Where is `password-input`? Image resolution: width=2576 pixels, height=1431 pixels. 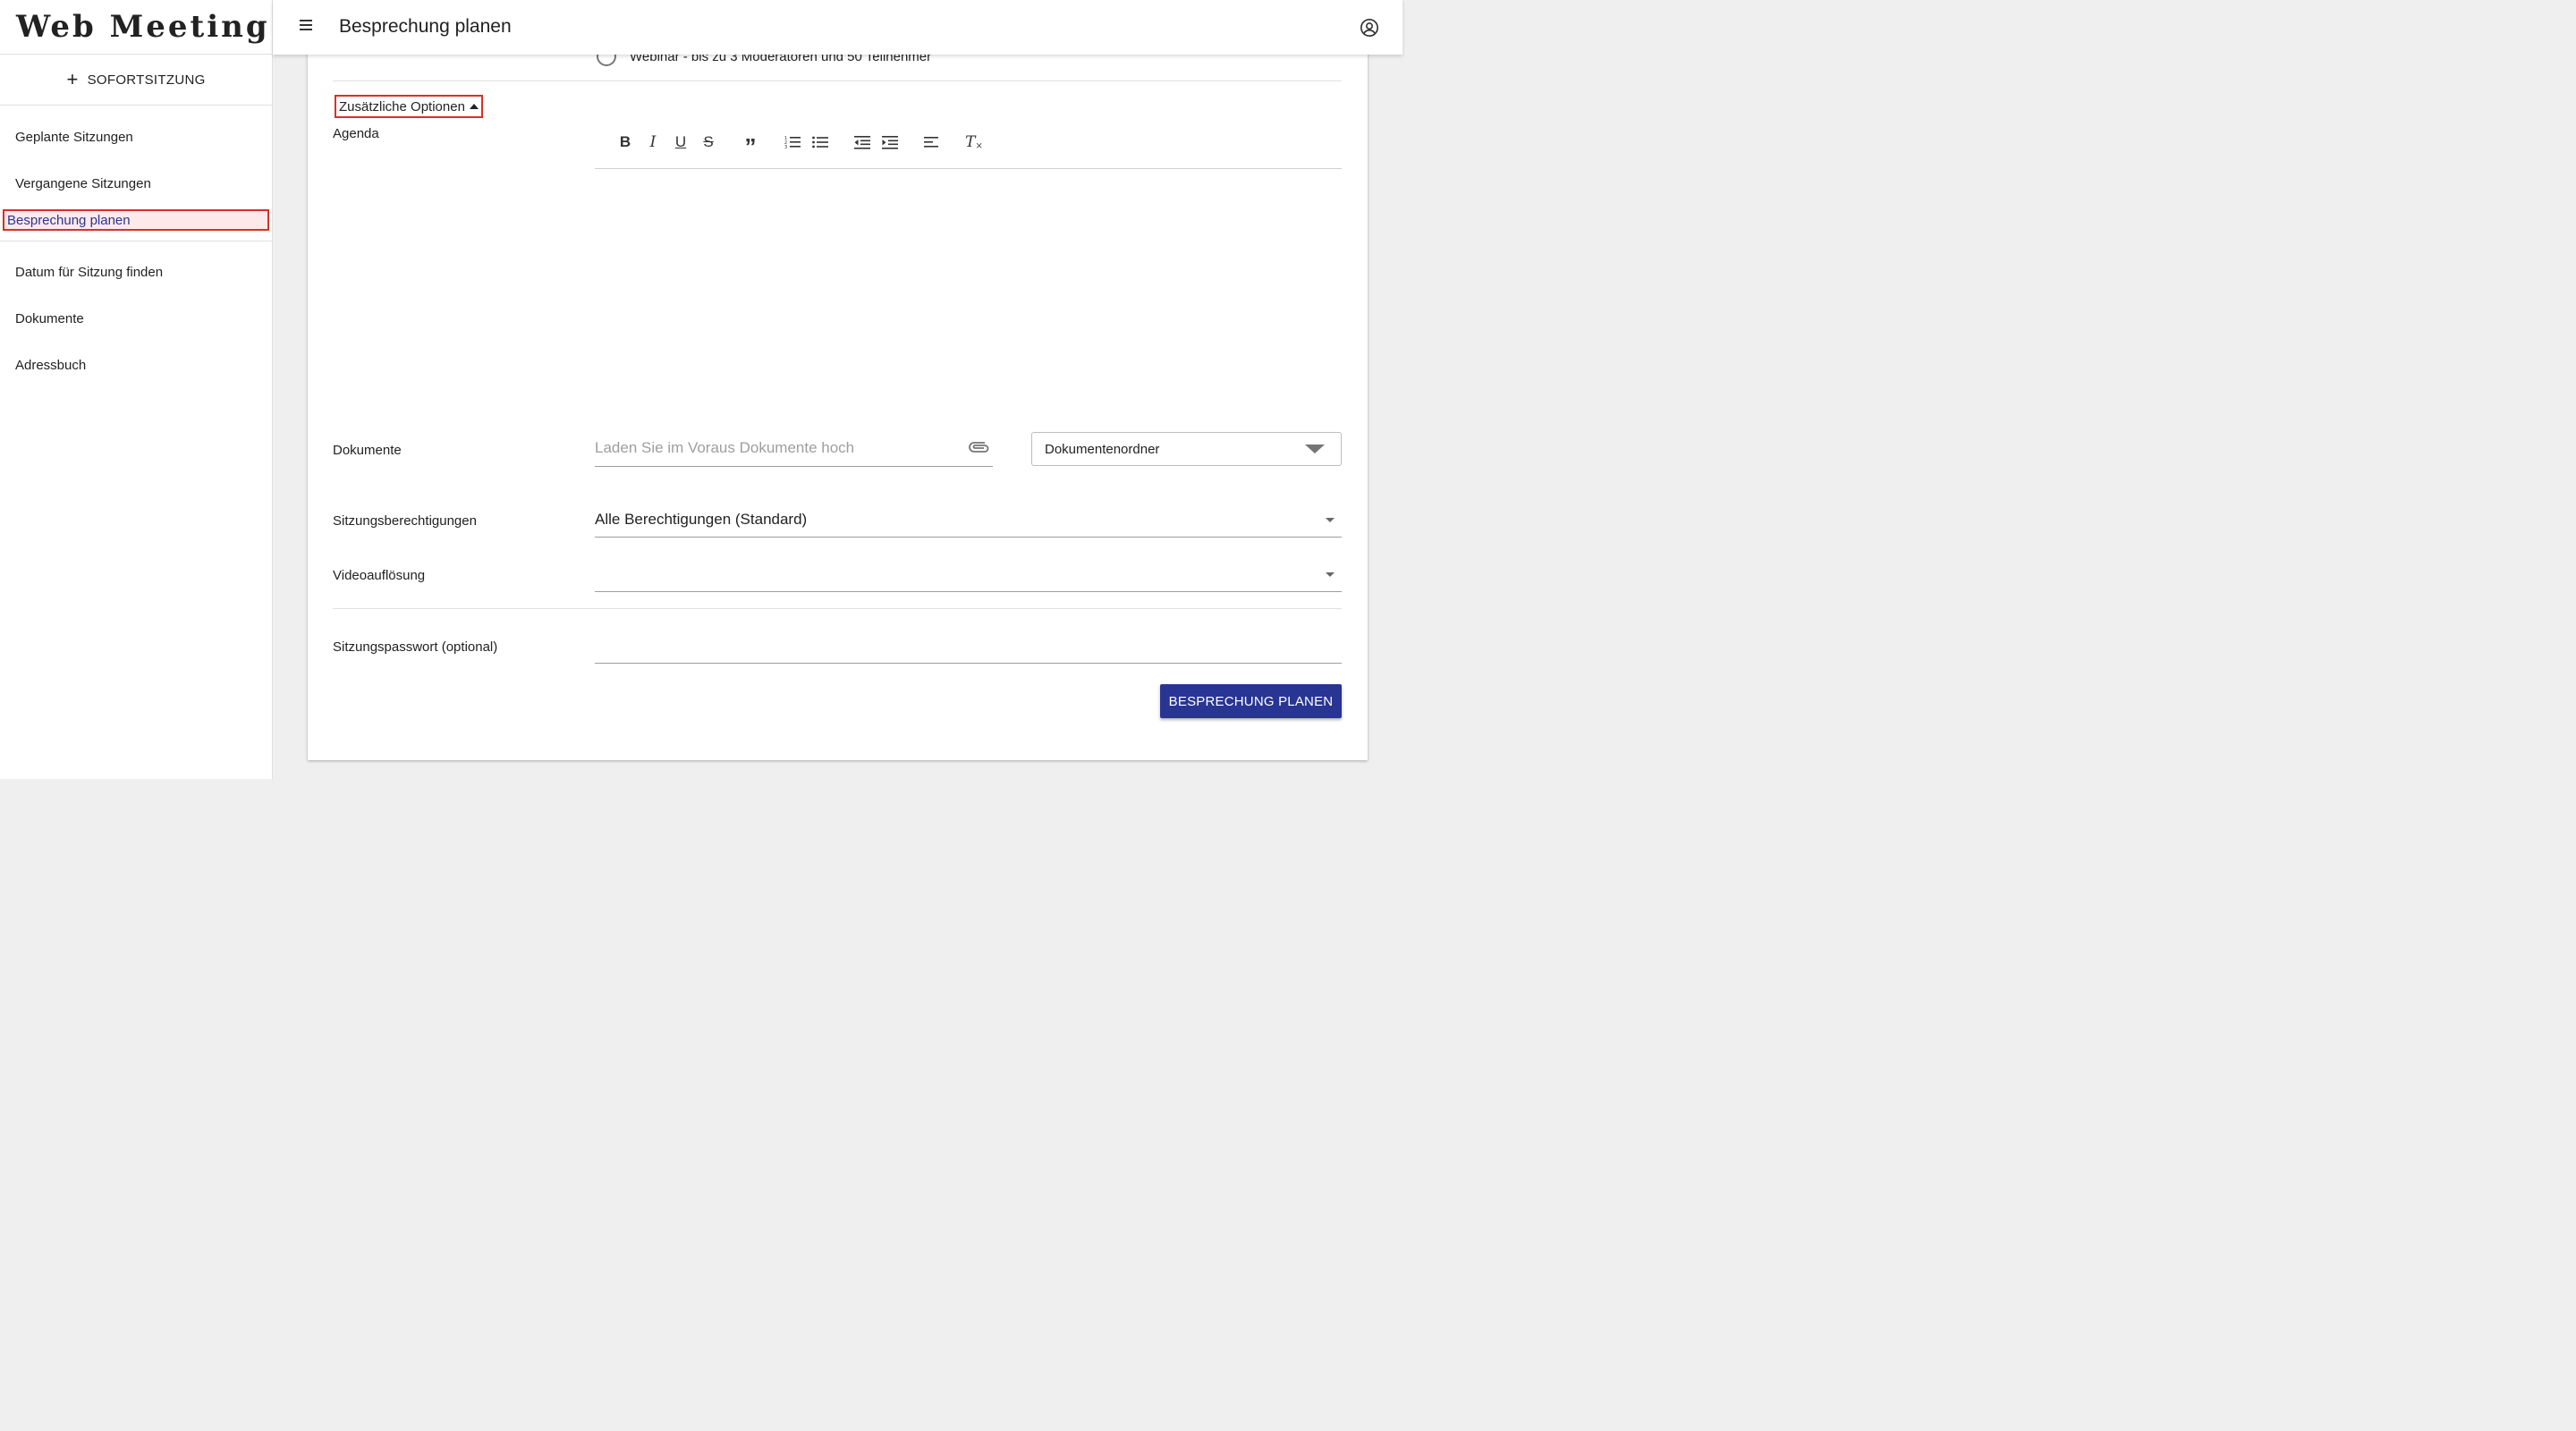 password-input is located at coordinates (968, 664).